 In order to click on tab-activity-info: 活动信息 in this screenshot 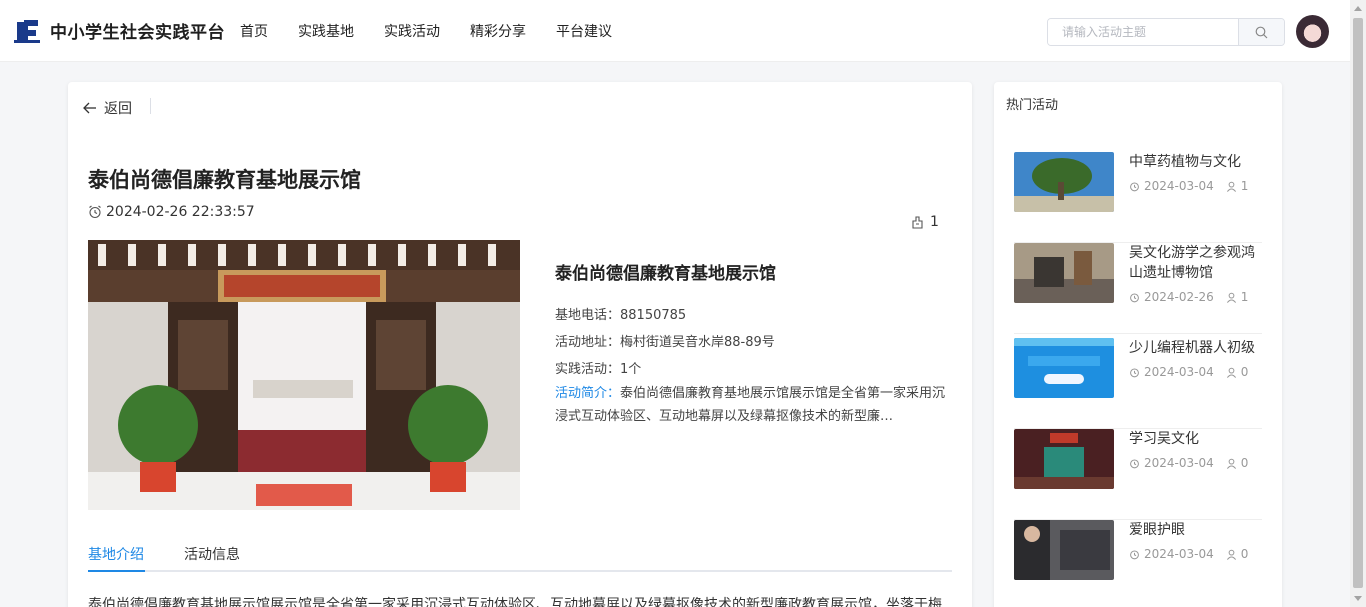, I will do `click(212, 554)`.